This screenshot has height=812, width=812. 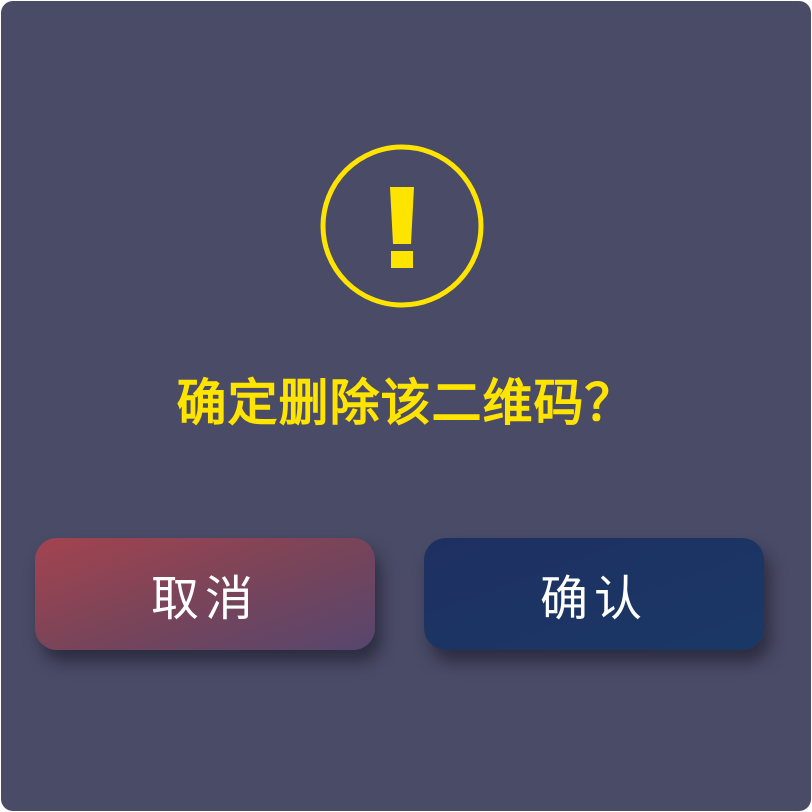 I want to click on exclamation-circle-icon, so click(x=402, y=226).